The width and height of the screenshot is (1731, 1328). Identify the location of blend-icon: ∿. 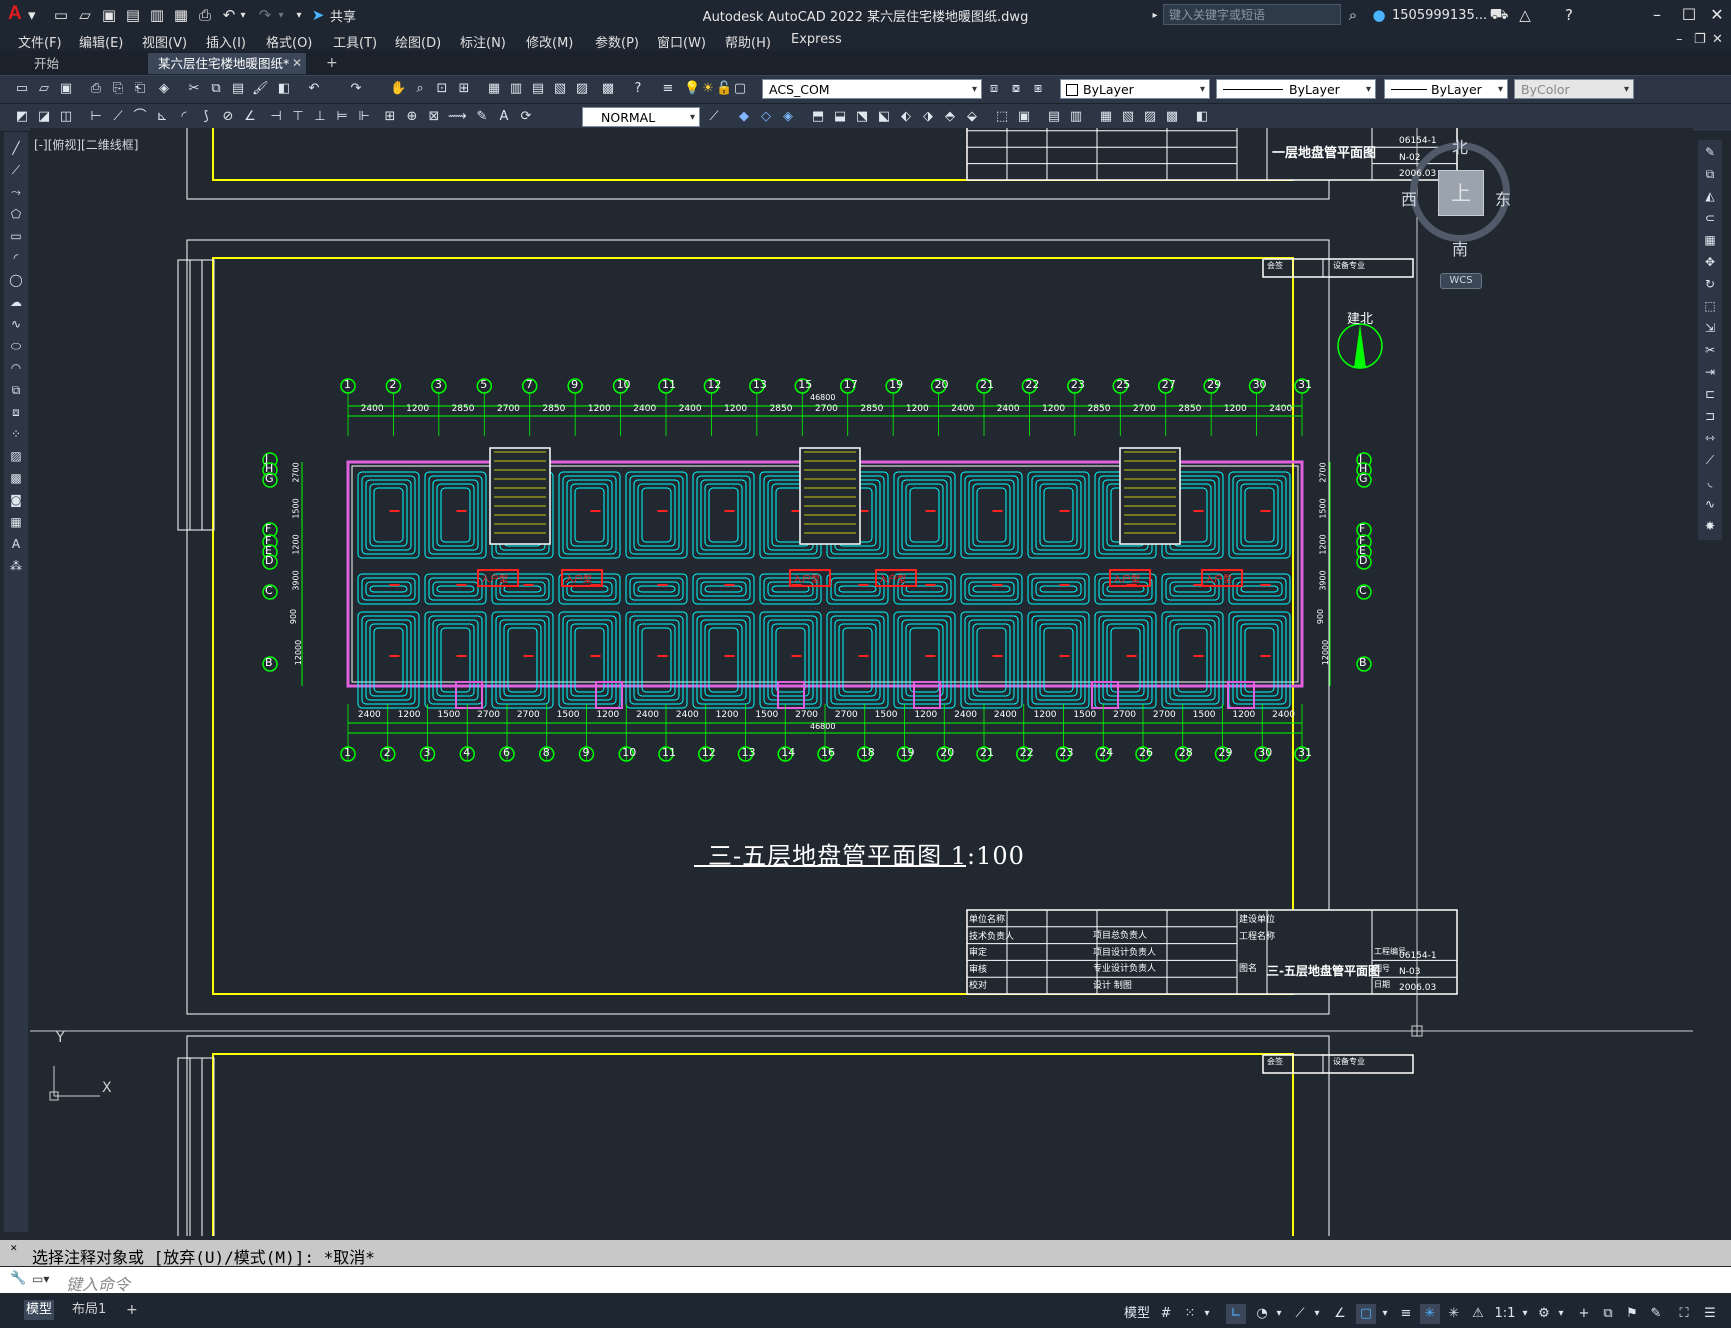
(1710, 504).